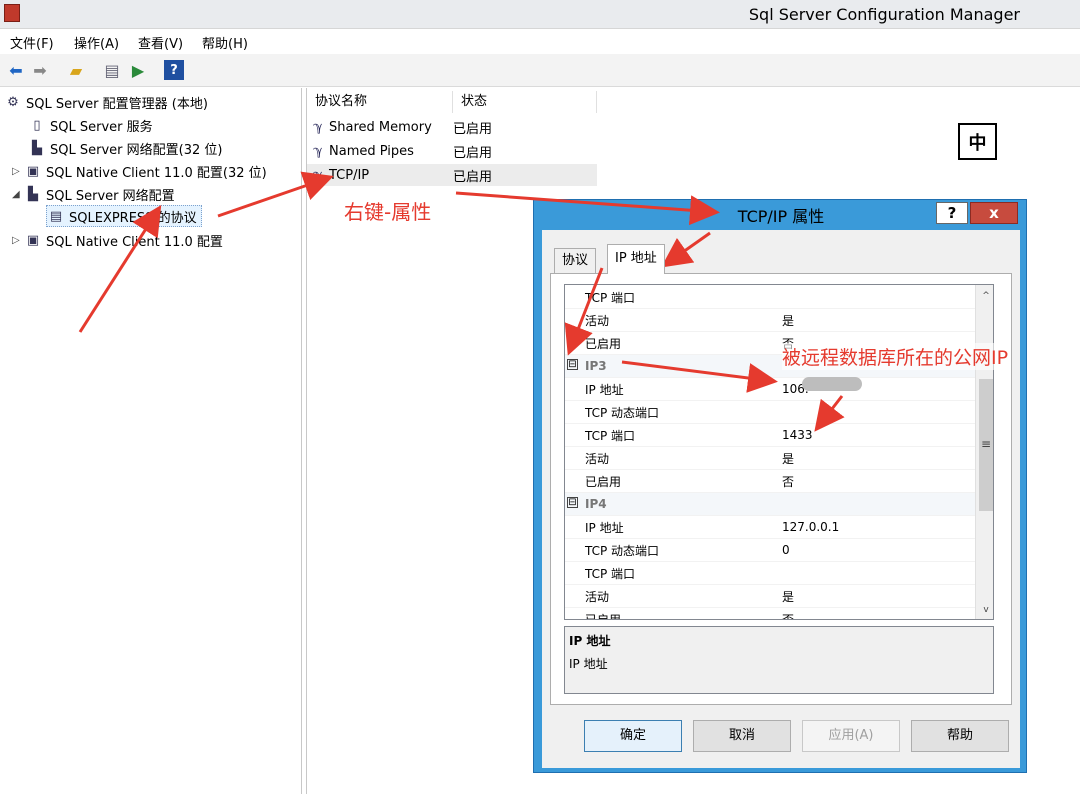 This screenshot has width=1080, height=794. What do you see at coordinates (773, 435) in the screenshot?
I see `property-row: TCP 端口 1433` at bounding box center [773, 435].